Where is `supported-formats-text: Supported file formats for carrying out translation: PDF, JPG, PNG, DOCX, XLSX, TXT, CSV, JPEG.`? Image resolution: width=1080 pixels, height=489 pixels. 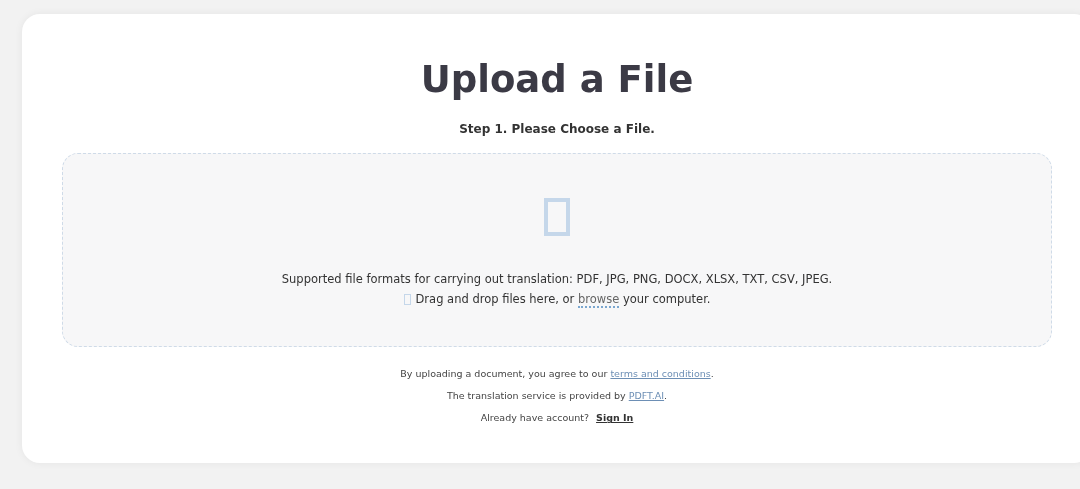 supported-formats-text: Supported file formats for carrying out translation: PDF, JPG, PNG, DOCX, XLSX, TXT, CSV, JPEG. is located at coordinates (557, 279).